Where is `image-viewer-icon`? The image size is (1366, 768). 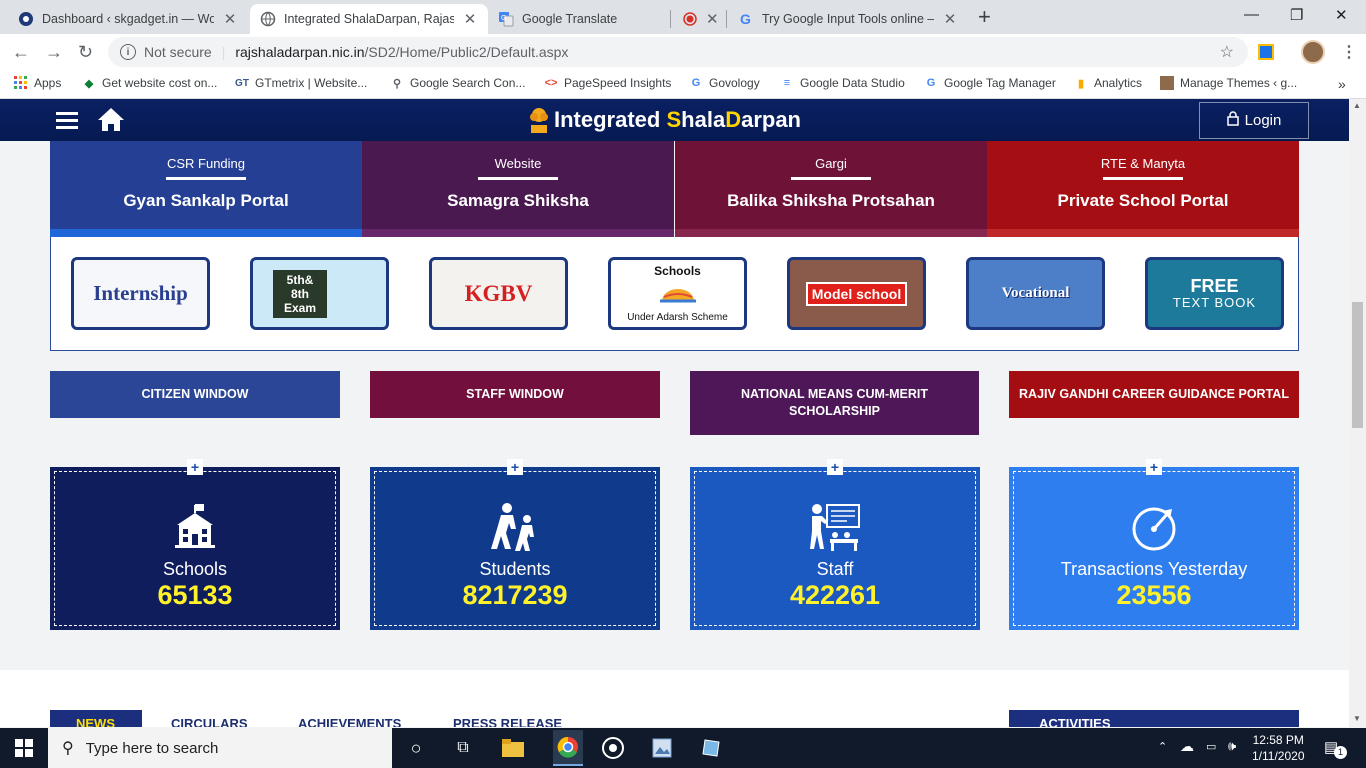 image-viewer-icon is located at coordinates (662, 748).